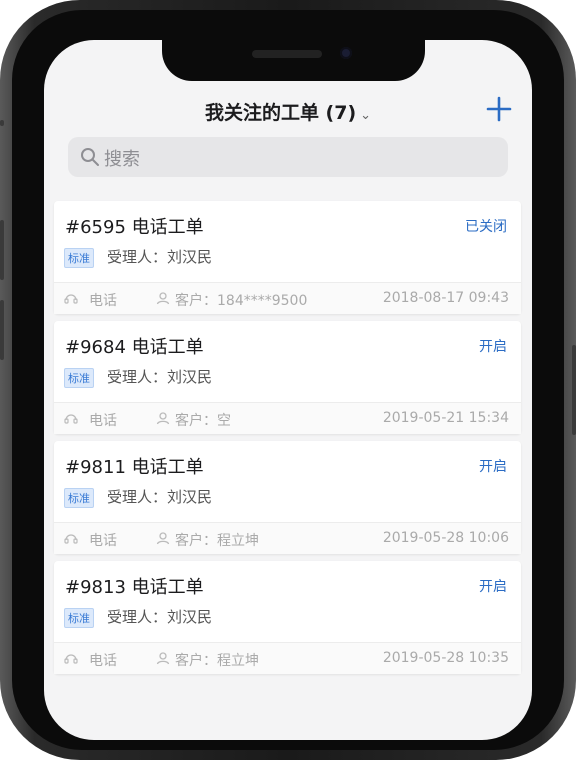 The image size is (576, 760). What do you see at coordinates (346, 53) in the screenshot?
I see `camera` at bounding box center [346, 53].